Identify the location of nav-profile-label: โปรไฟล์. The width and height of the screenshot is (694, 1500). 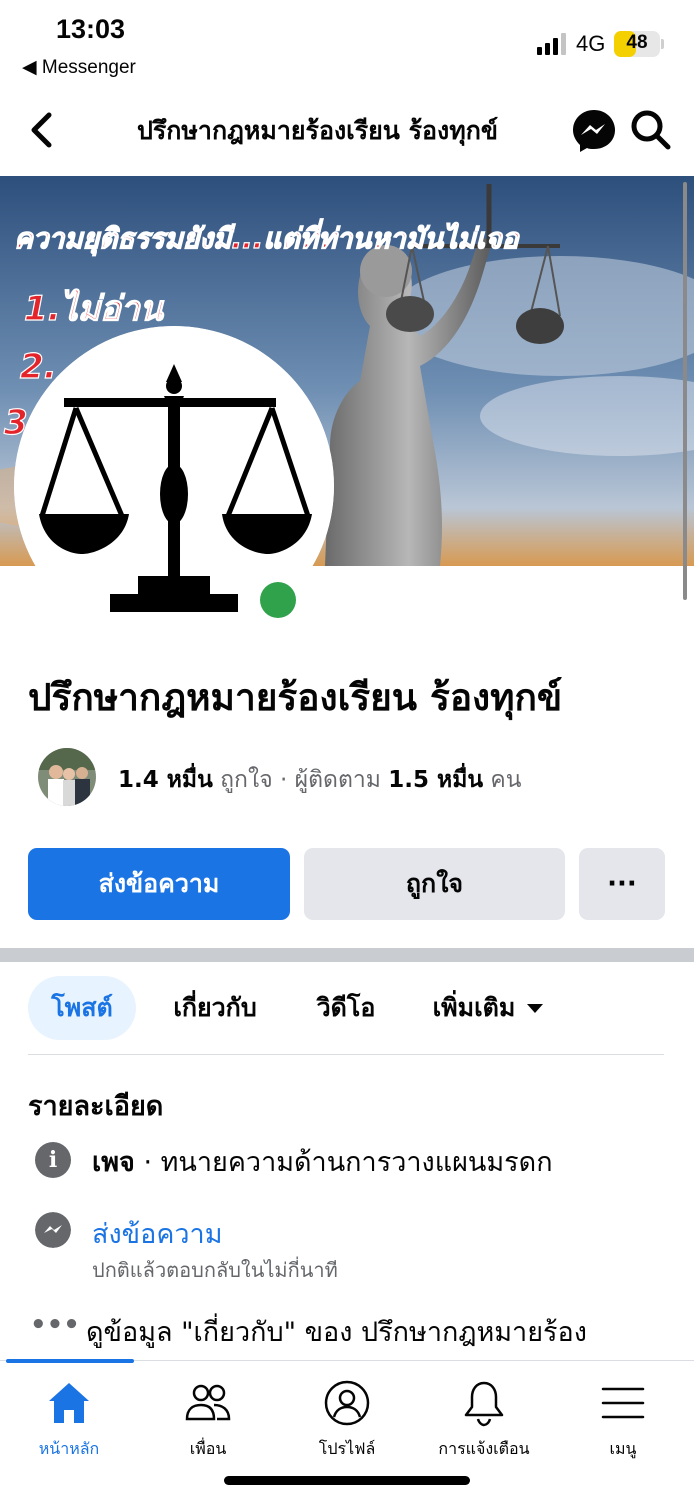
(347, 1448).